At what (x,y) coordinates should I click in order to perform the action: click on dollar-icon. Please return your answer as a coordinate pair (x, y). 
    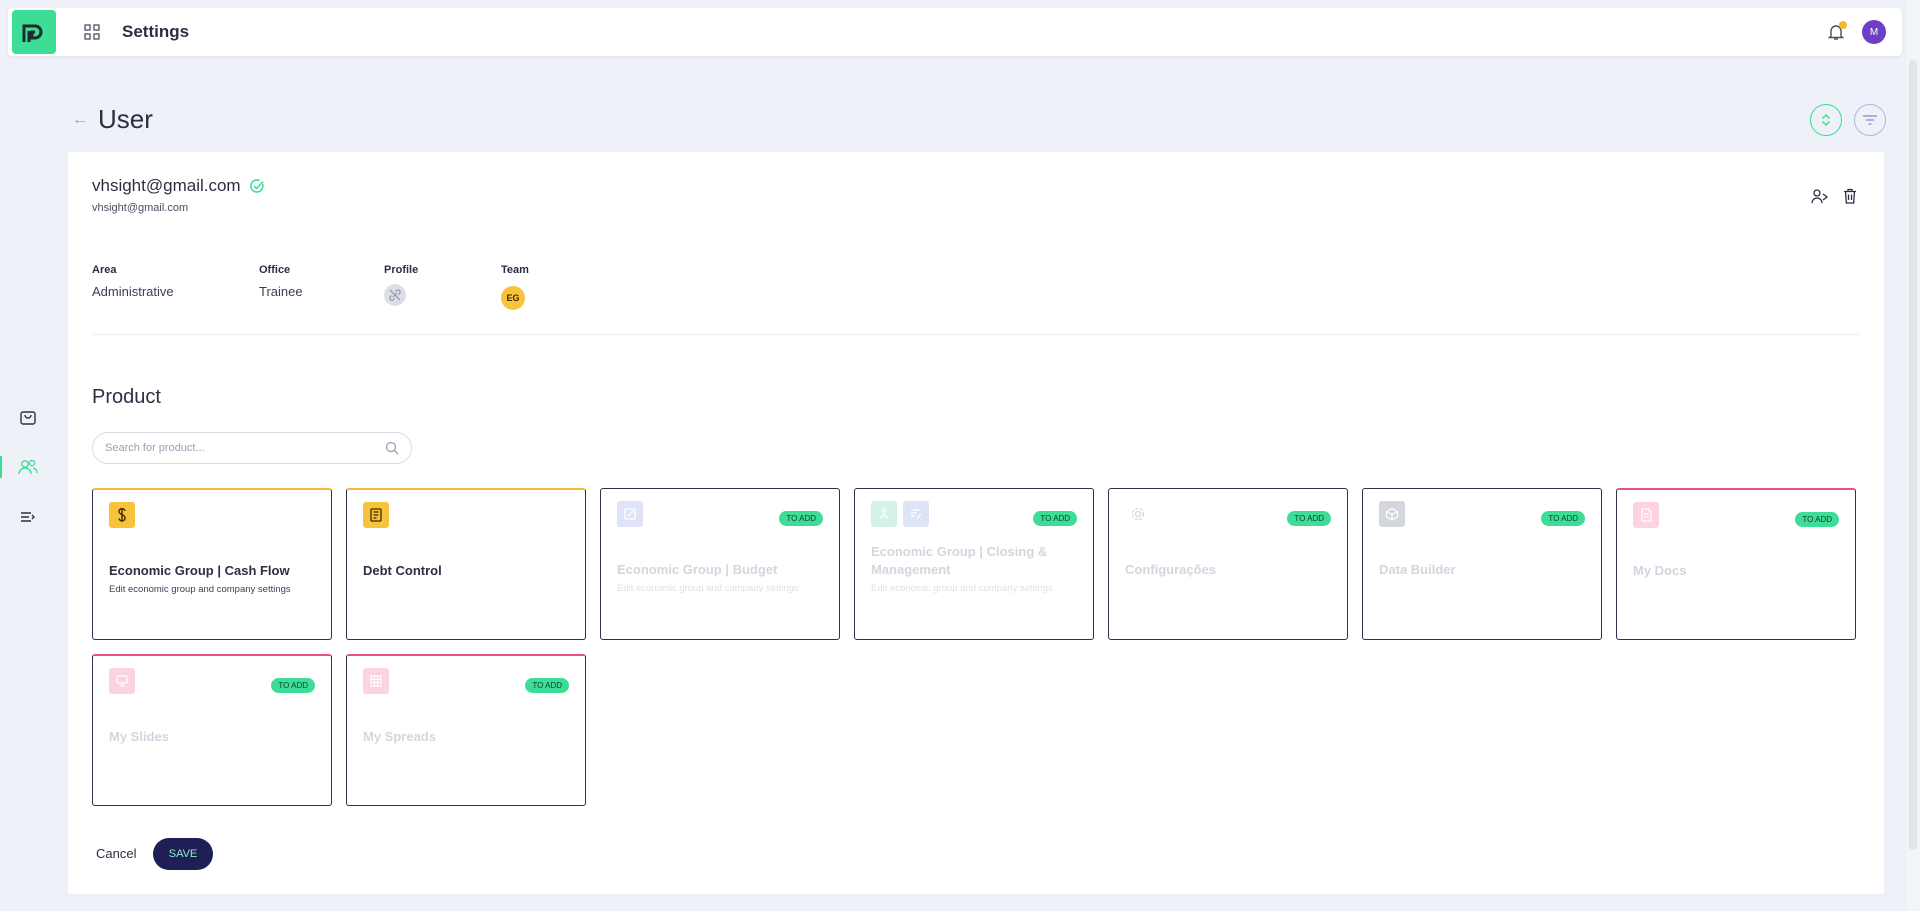
    Looking at the image, I should click on (122, 515).